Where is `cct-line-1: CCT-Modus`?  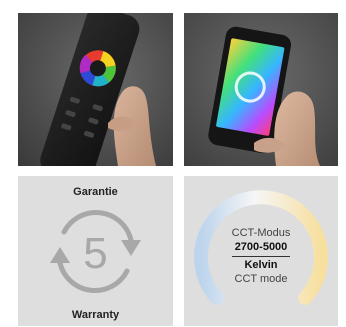
cct-line-1: CCT-Modus is located at coordinates (261, 233).